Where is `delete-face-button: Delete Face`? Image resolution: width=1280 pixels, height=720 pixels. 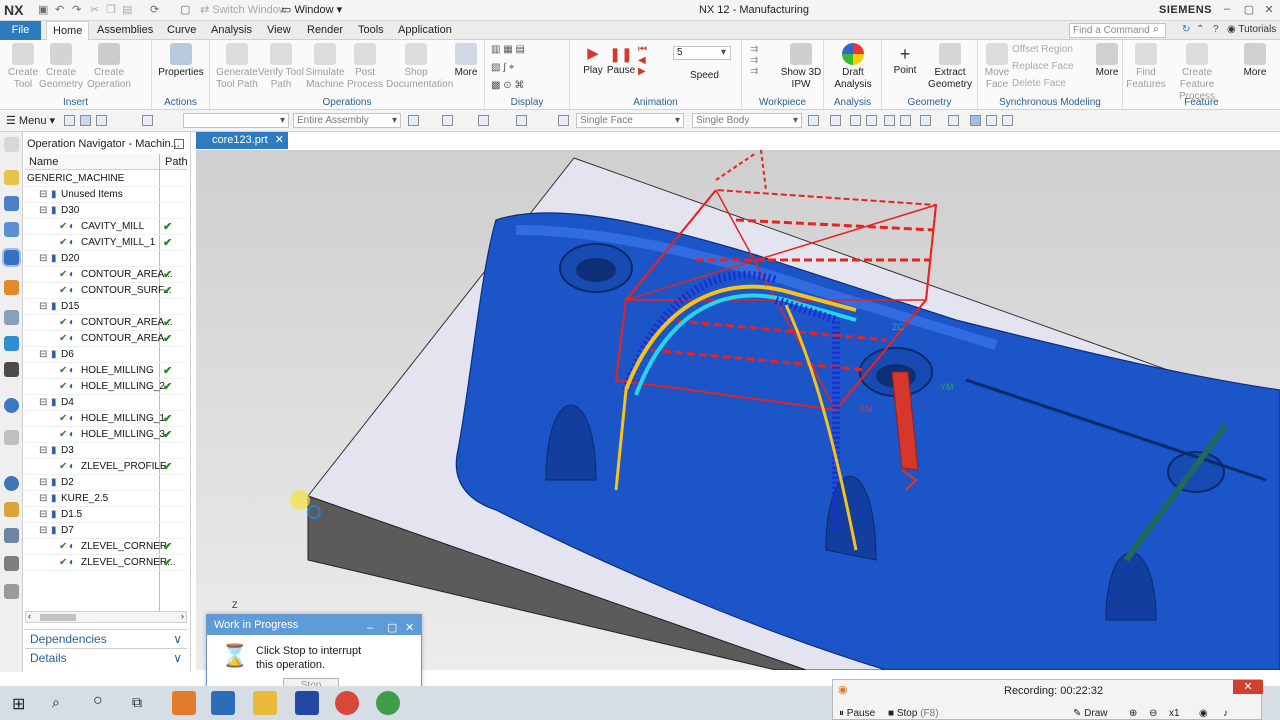 delete-face-button: Delete Face is located at coordinates (1039, 83).